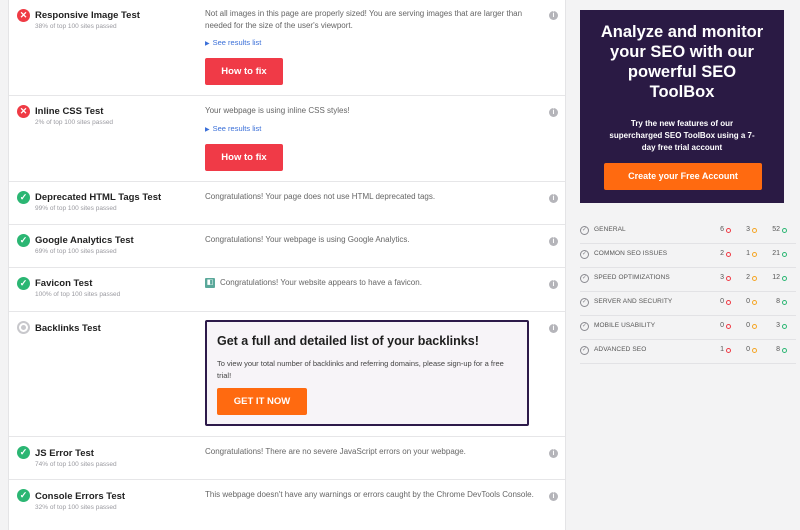  What do you see at coordinates (688, 304) in the screenshot?
I see `category-server-and-security: ✓ SERVER AND SECURITY 0 0 8` at bounding box center [688, 304].